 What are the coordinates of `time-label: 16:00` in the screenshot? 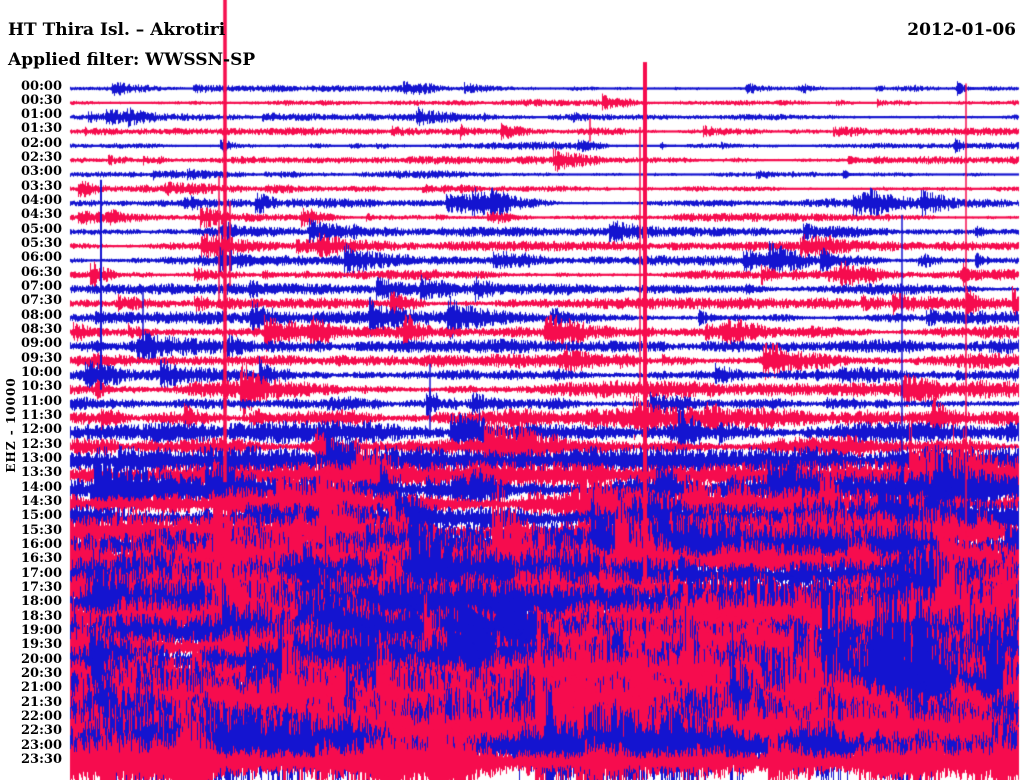 It's located at (41, 545).